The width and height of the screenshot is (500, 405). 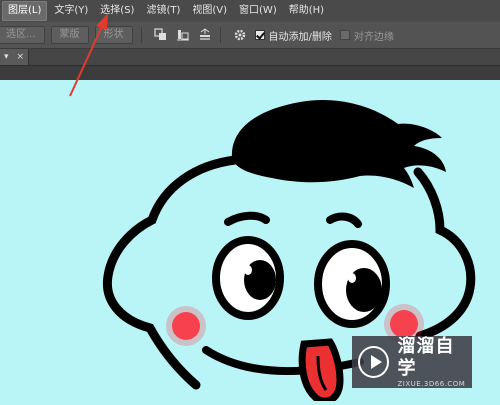 I want to click on play-logo-icon, so click(x=374, y=362).